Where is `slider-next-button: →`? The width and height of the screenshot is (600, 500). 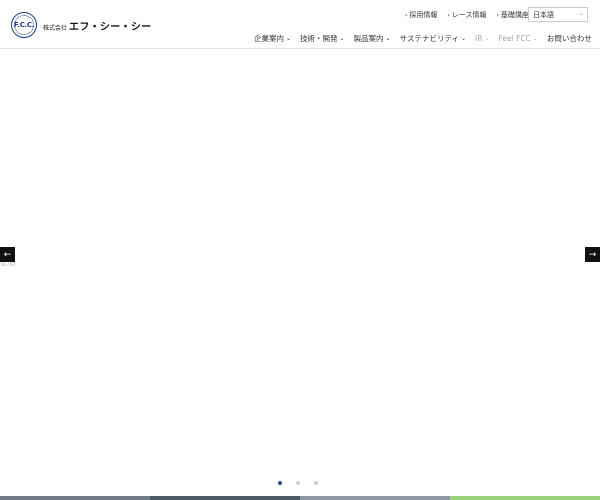 slider-next-button: → is located at coordinates (592, 254).